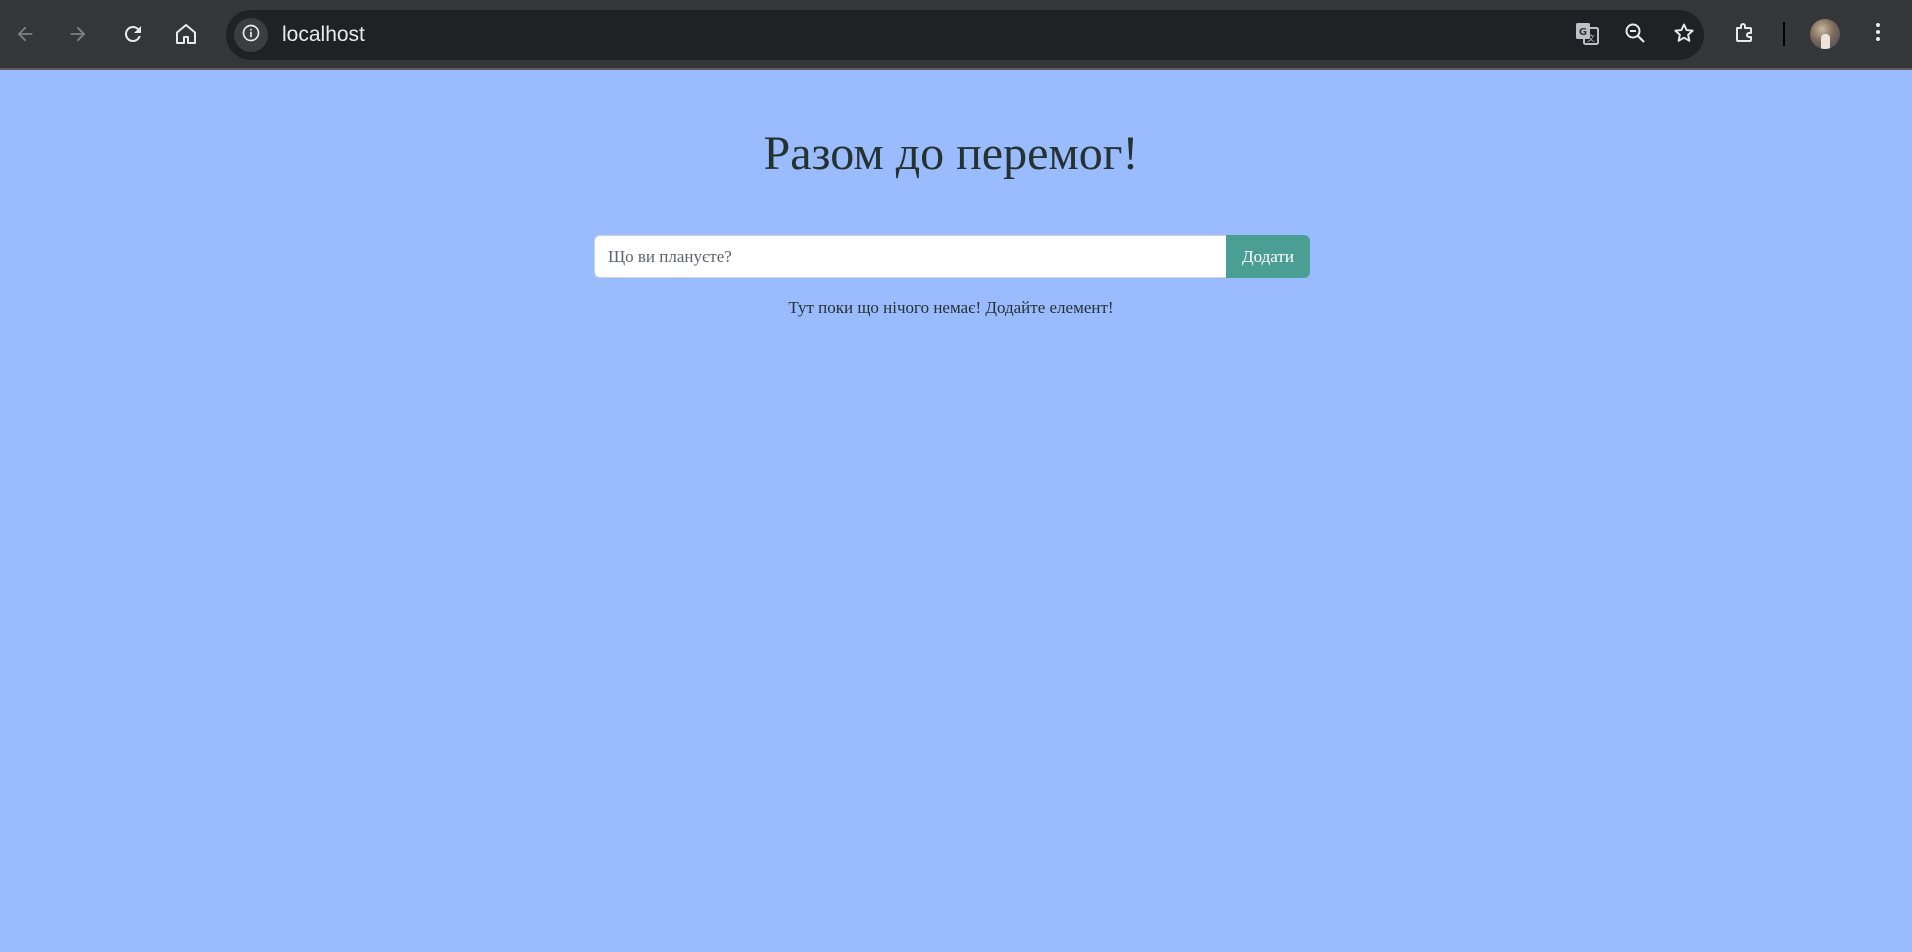 The height and width of the screenshot is (952, 1912). I want to click on info-icon, so click(251, 35).